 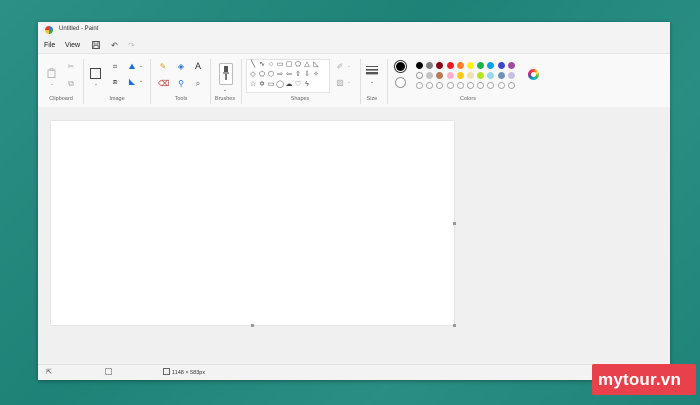 I want to click on eraser-icon: ⌫, so click(x=163, y=84).